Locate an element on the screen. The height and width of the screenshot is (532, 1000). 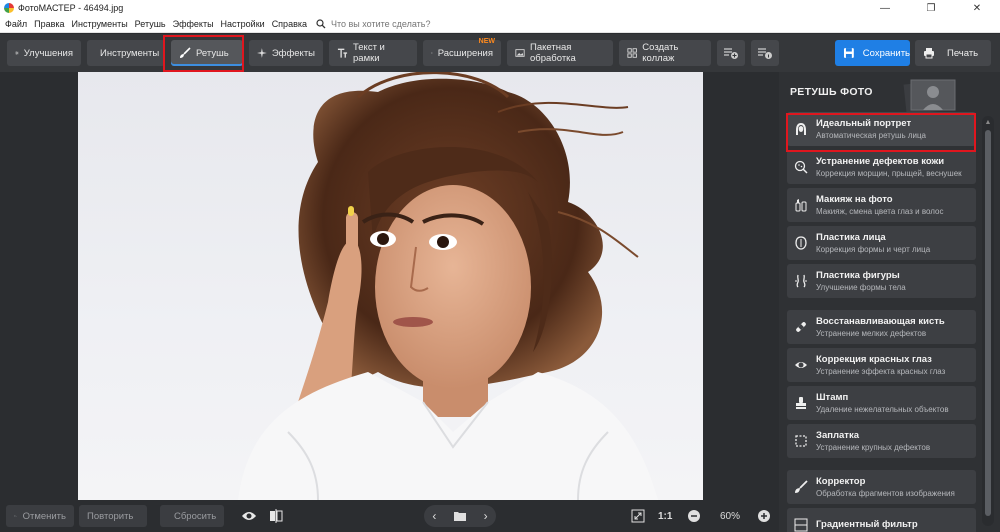
tool-patch: Заплатка Устранение крупных дефектов is located at coordinates (881, 441).